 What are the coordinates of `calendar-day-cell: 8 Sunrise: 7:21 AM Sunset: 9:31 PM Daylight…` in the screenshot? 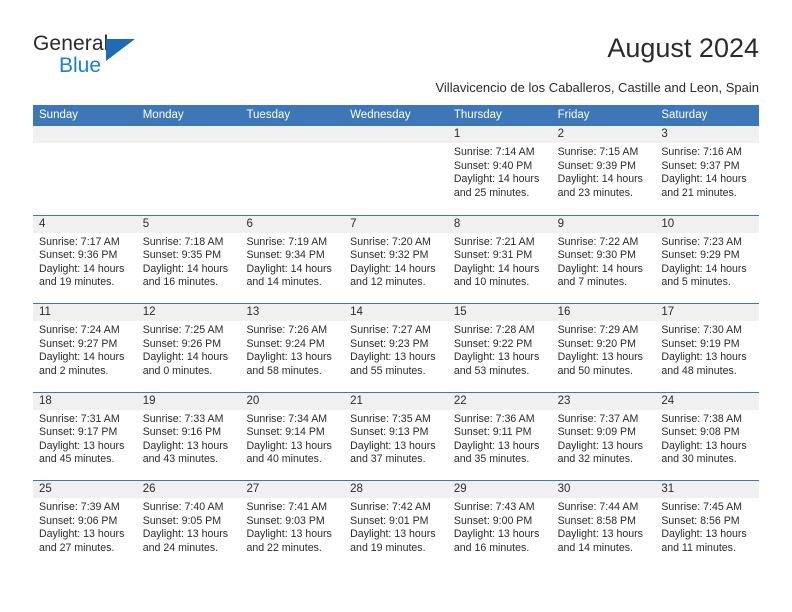 It's located at (499, 259).